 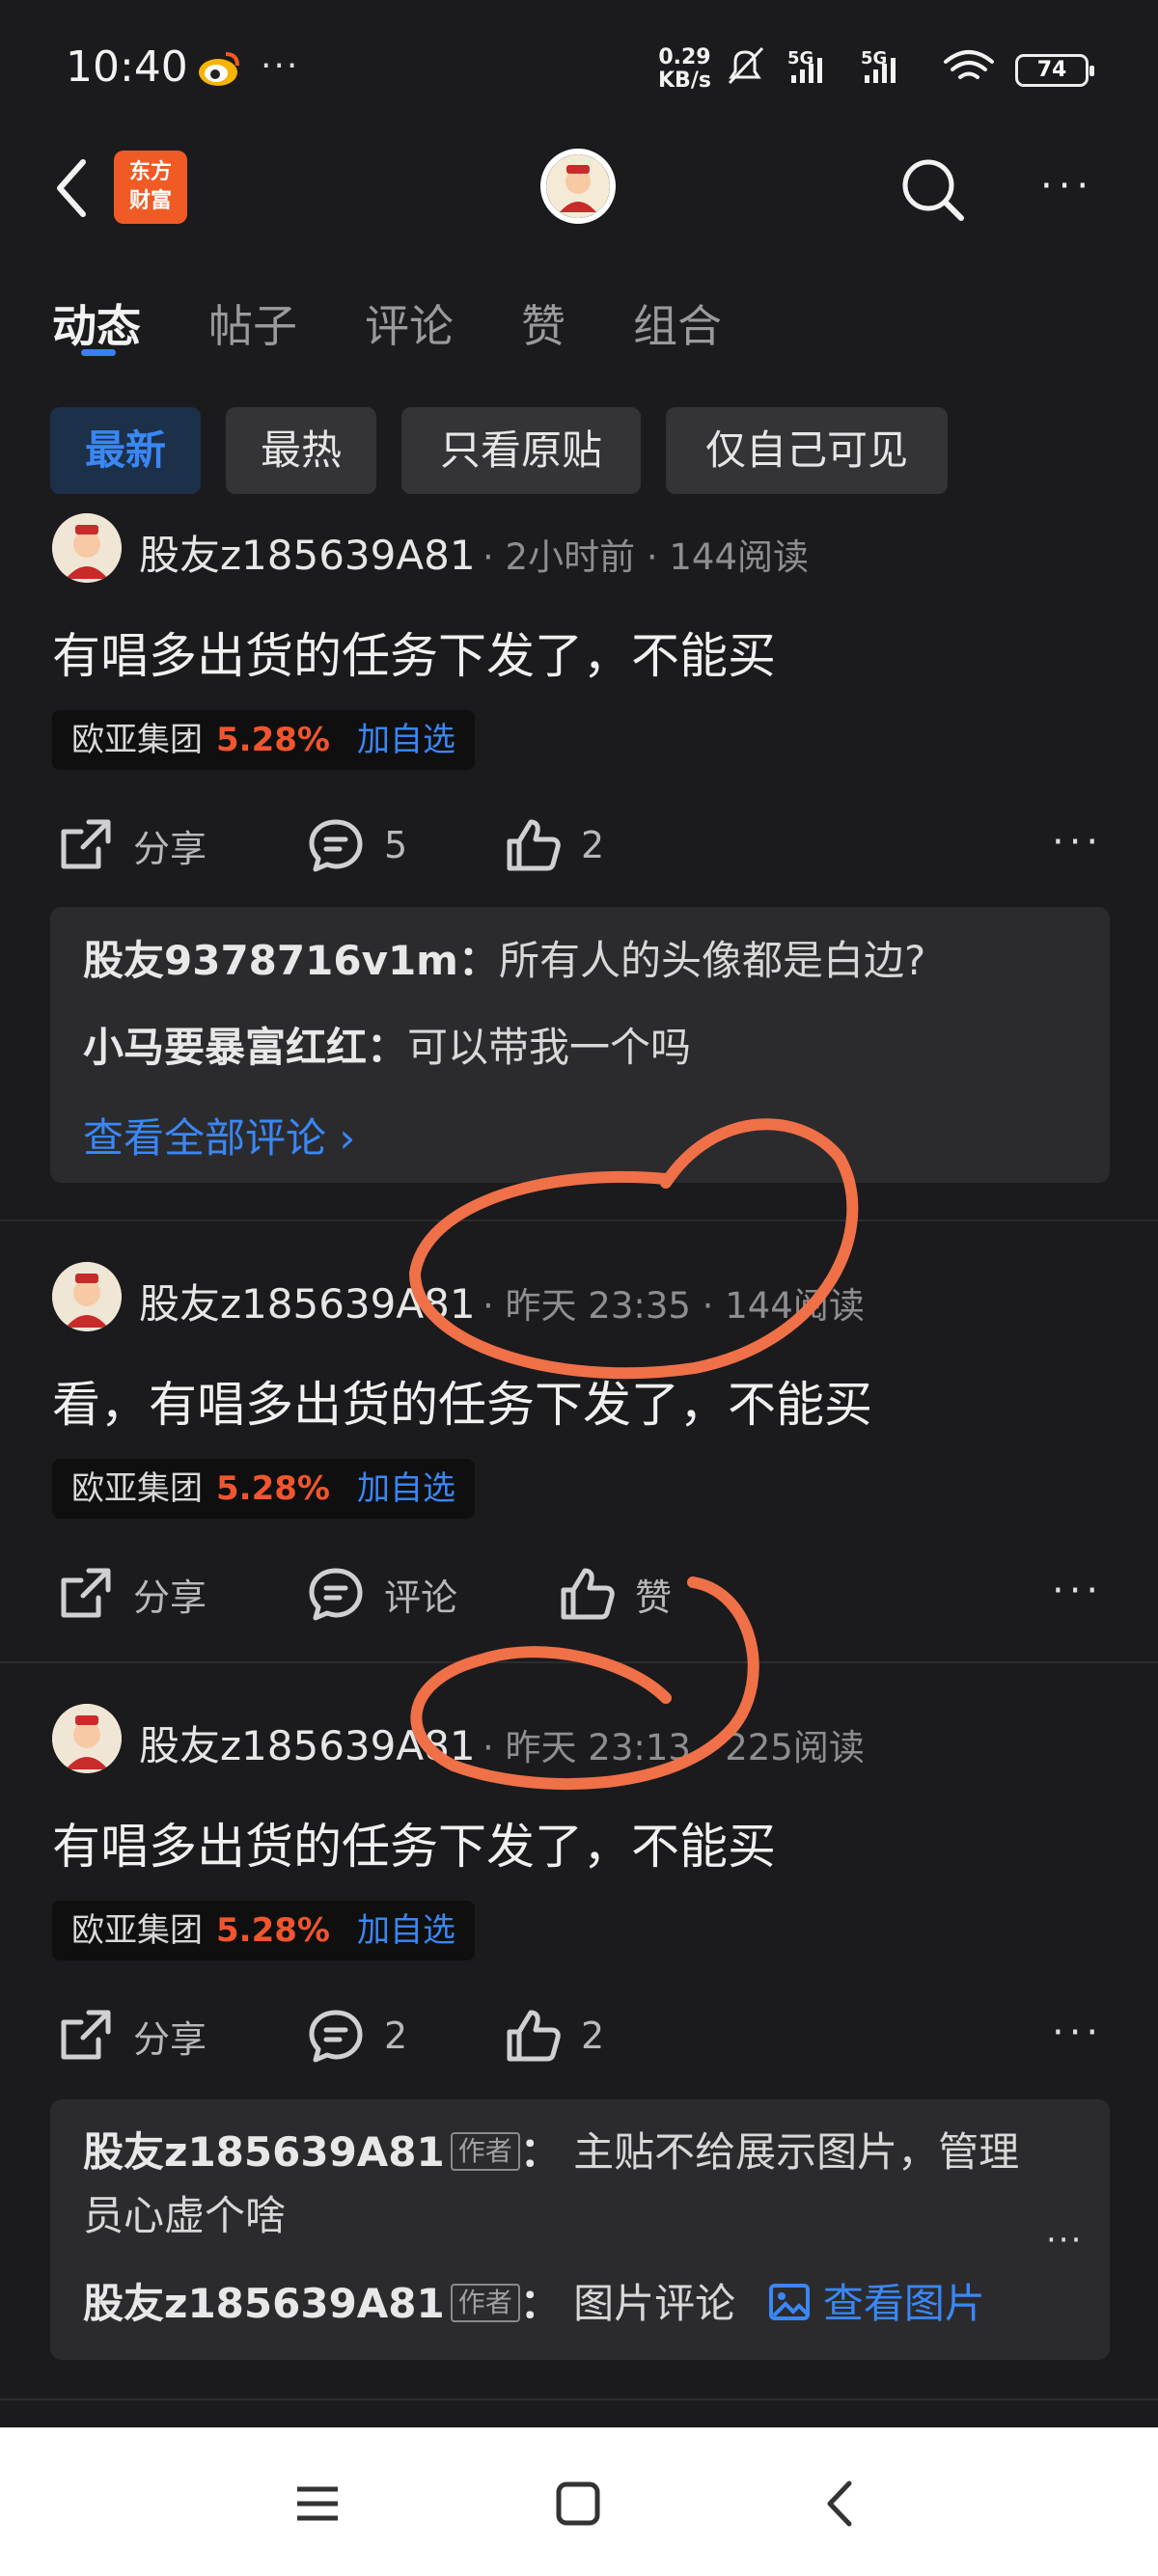 I want to click on post-content: 看，有唱多出货的任务下发了，不能买, so click(x=462, y=1401).